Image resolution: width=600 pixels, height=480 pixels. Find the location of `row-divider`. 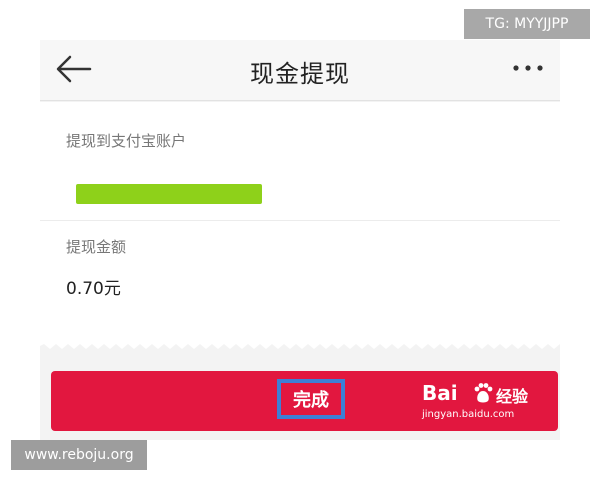

row-divider is located at coordinates (300, 220).